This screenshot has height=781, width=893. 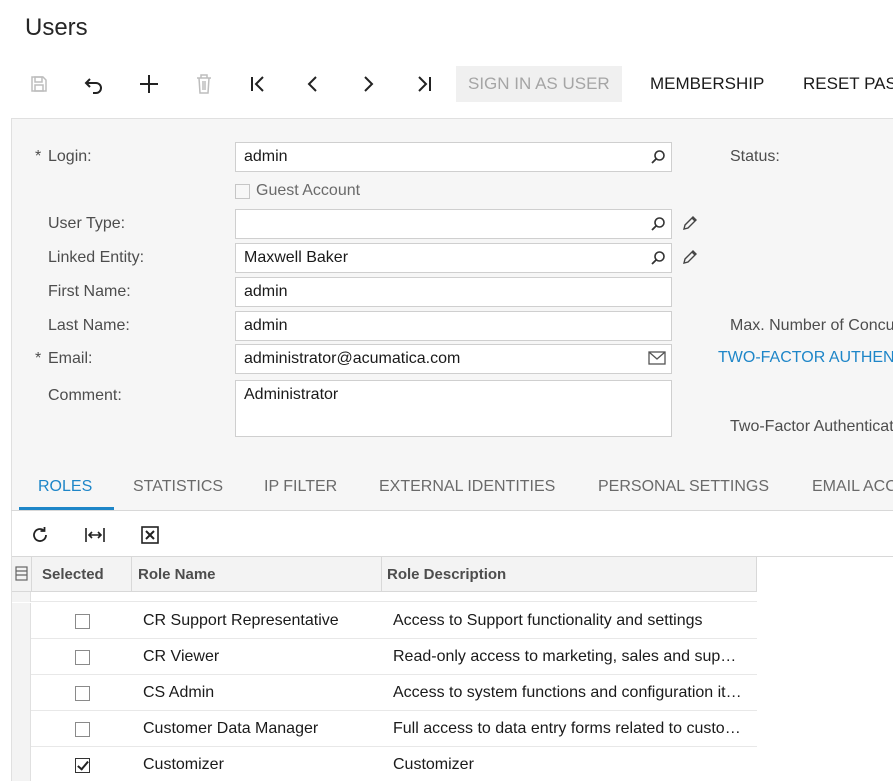 What do you see at coordinates (179, 692) in the screenshot?
I see `role-name-cell: CS Admin` at bounding box center [179, 692].